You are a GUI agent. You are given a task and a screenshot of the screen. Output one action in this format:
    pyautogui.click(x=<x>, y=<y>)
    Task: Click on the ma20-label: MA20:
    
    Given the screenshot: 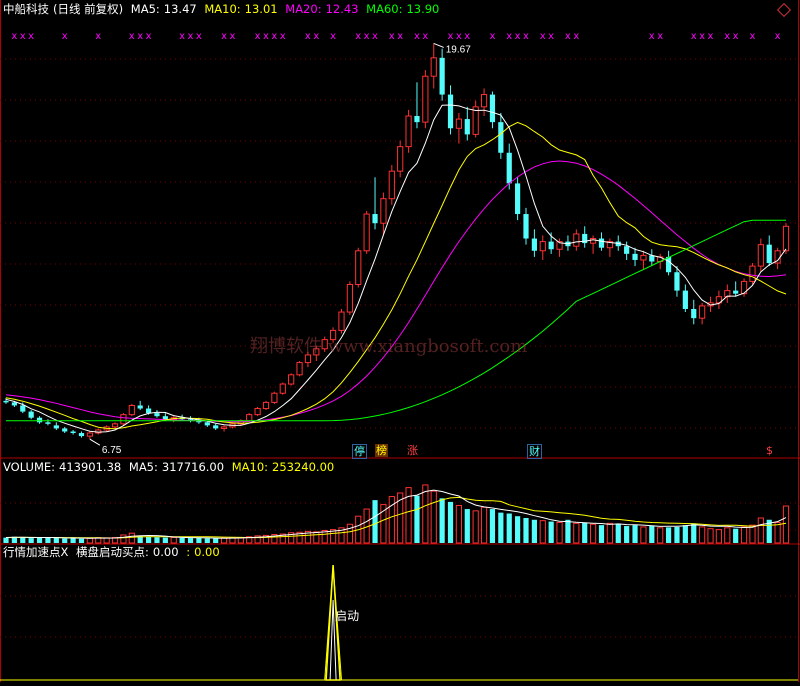 What is the action you would take?
    pyautogui.click(x=303, y=9)
    